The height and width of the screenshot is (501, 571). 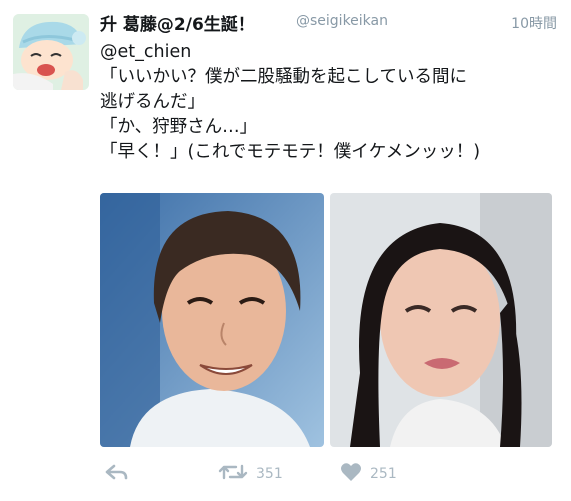 What do you see at coordinates (177, 22) in the screenshot?
I see `author-name: 升 葛藤@2/6生誕！` at bounding box center [177, 22].